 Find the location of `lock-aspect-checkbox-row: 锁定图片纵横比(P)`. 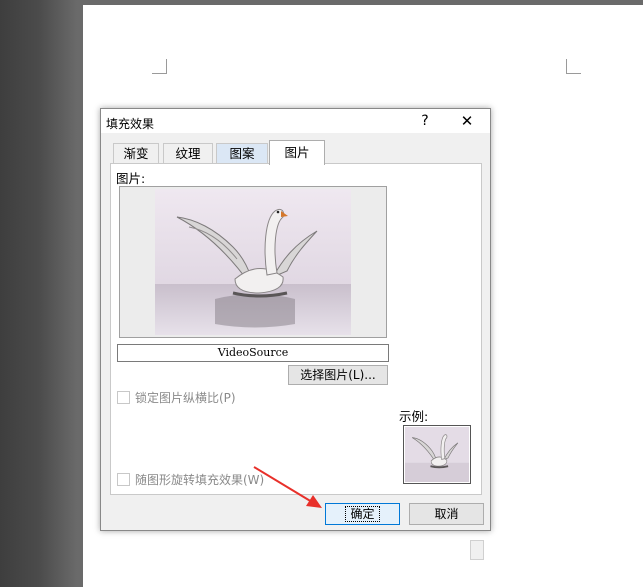

lock-aspect-checkbox-row: 锁定图片纵横比(P) is located at coordinates (176, 397).